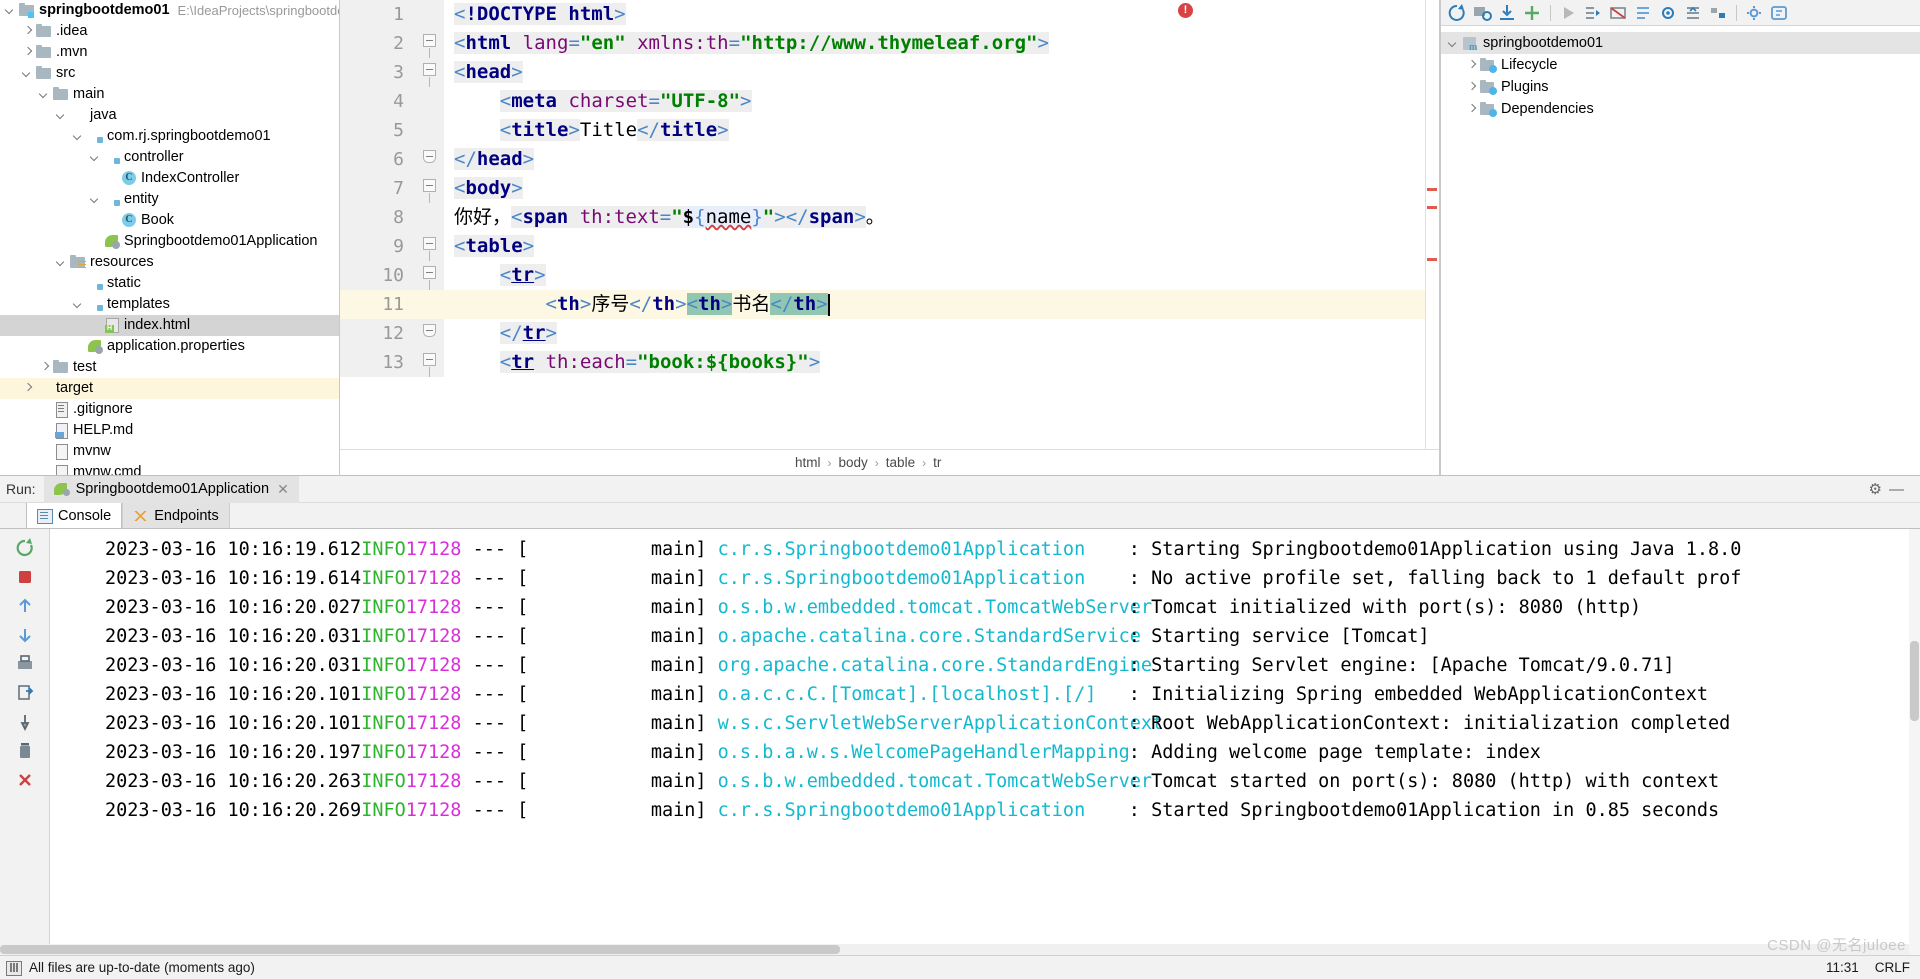 The image size is (1920, 979). I want to click on tree-node-controller: controller, so click(169, 157).